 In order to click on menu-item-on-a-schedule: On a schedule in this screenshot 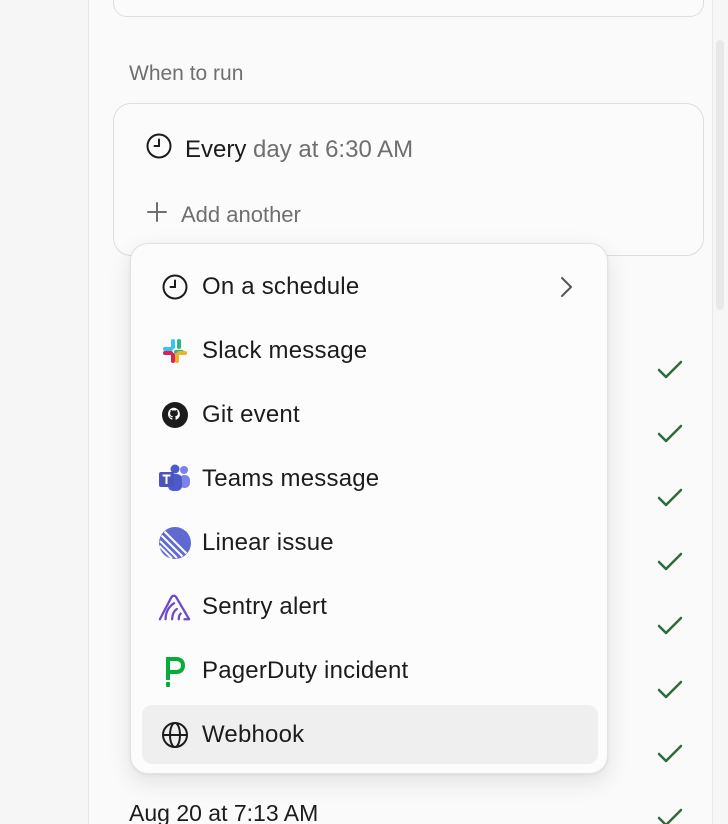, I will do `click(370, 286)`.